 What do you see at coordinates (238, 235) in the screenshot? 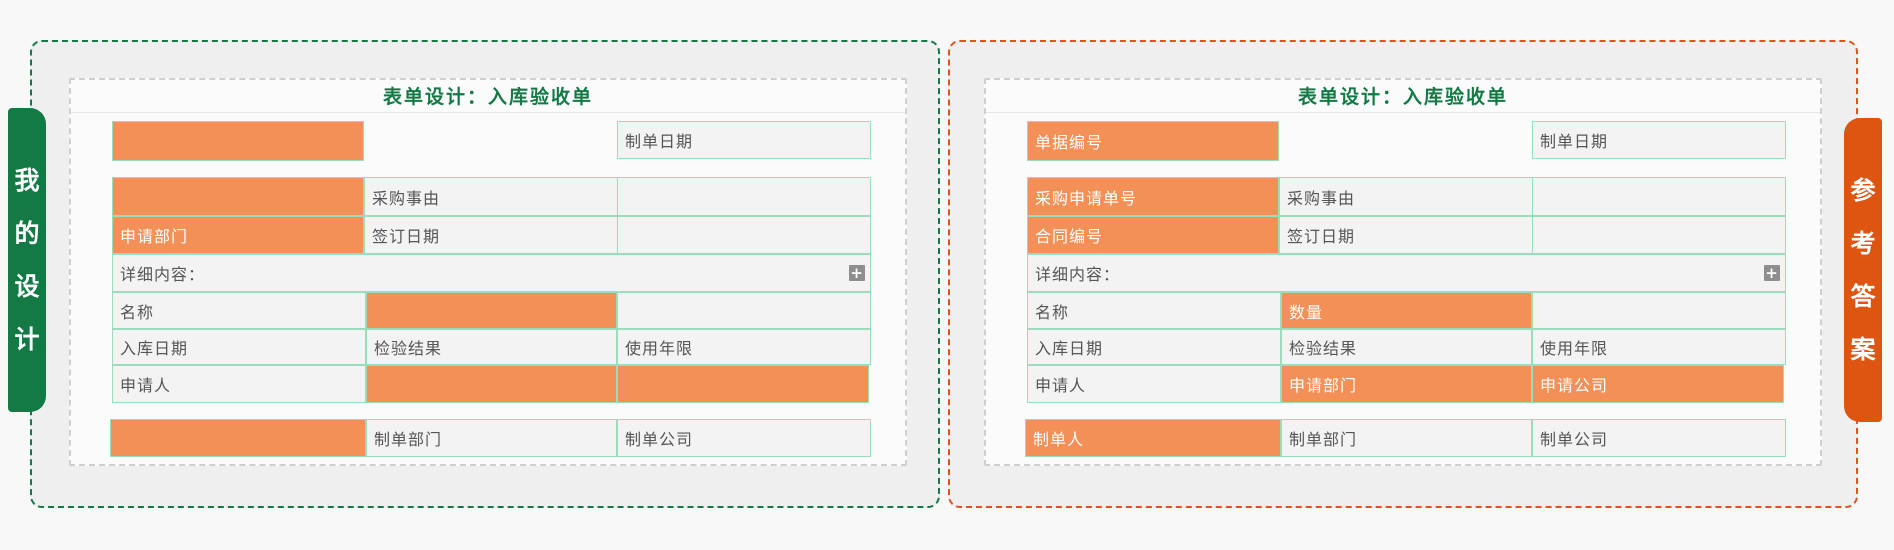
I see `contract-field-cell: 申请部门` at bounding box center [238, 235].